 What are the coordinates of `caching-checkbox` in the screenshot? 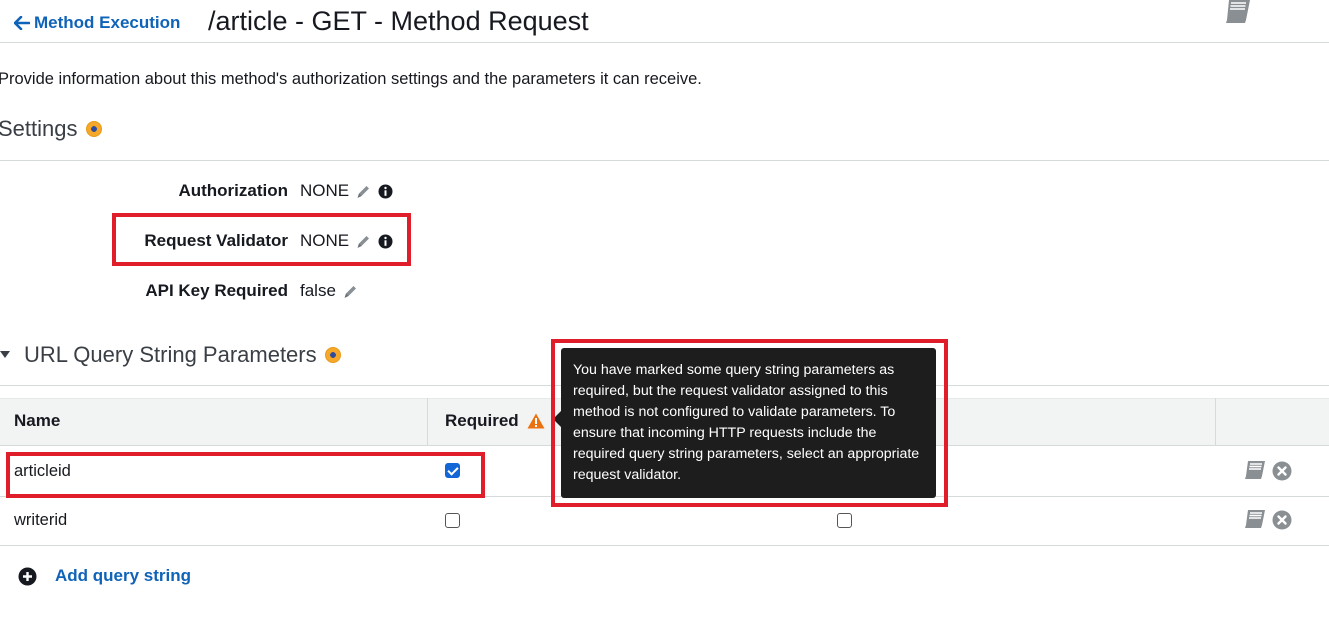 It's located at (844, 520).